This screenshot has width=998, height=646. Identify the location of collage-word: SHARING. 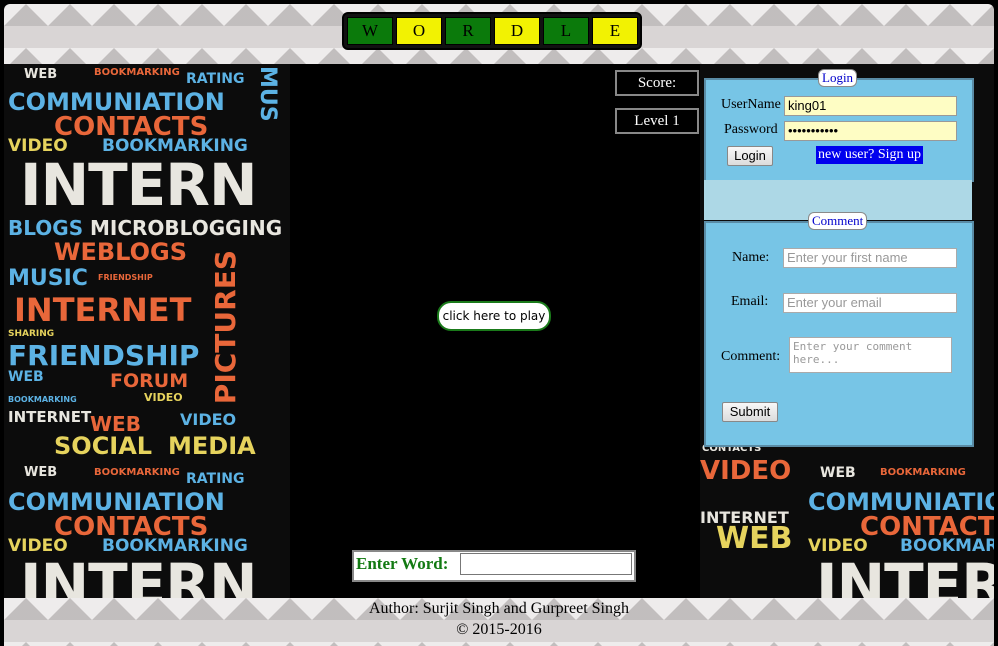
(31, 334).